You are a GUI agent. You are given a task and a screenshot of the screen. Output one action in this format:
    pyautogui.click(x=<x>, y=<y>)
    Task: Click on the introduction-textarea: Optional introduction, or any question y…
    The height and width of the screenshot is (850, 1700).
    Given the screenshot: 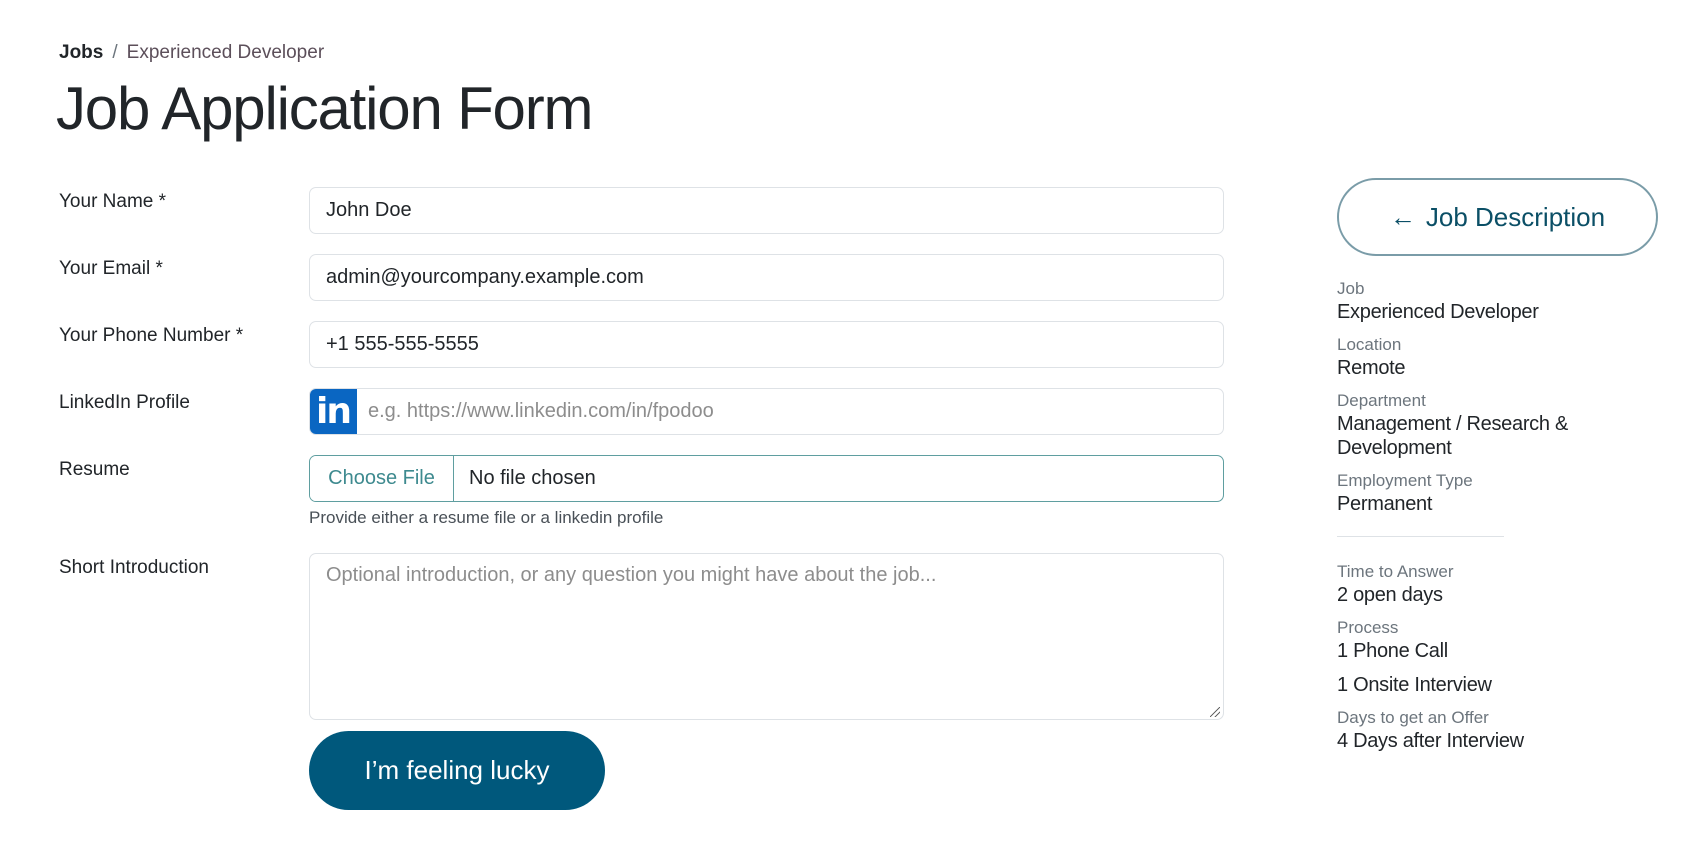 What is the action you would take?
    pyautogui.click(x=766, y=636)
    